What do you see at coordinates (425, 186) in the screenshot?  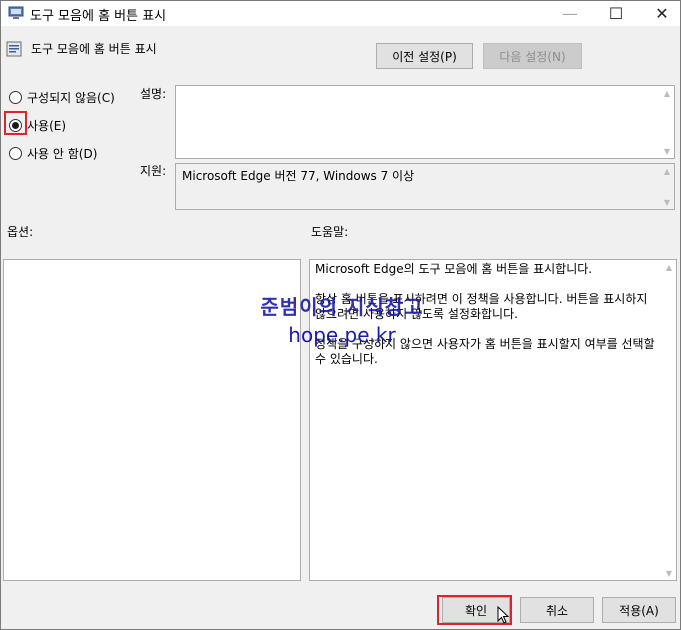 I see `supported-textbox: Microsoft Edge 버전 77, Windows 7 이상 ▲ ▼` at bounding box center [425, 186].